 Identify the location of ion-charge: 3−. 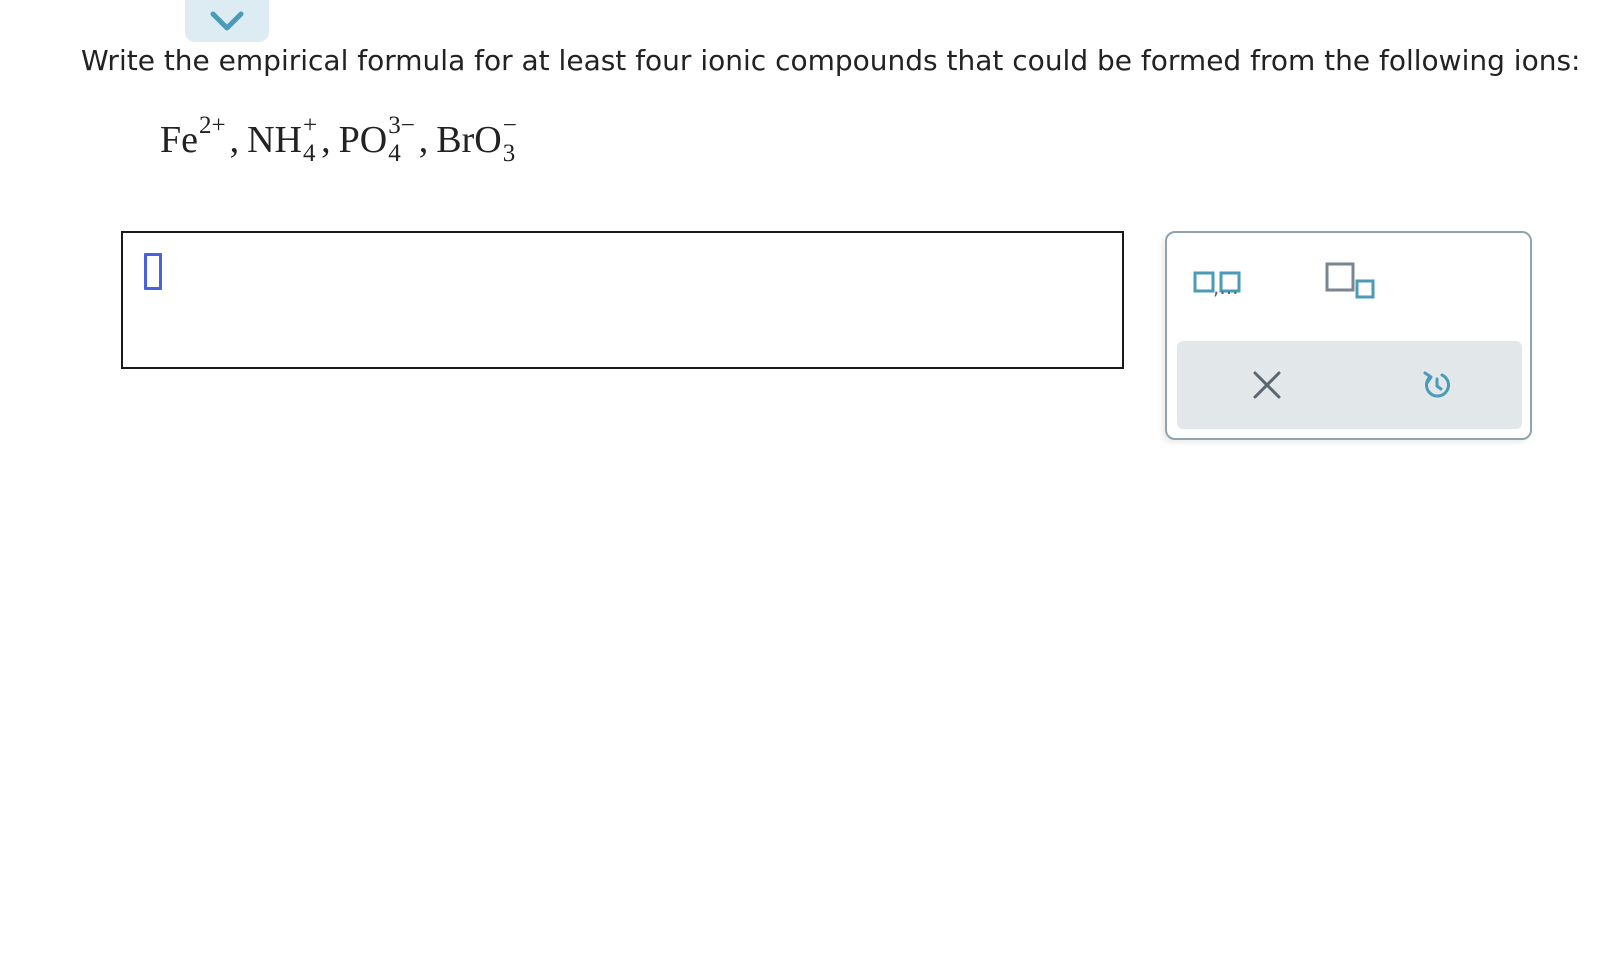
(401, 126).